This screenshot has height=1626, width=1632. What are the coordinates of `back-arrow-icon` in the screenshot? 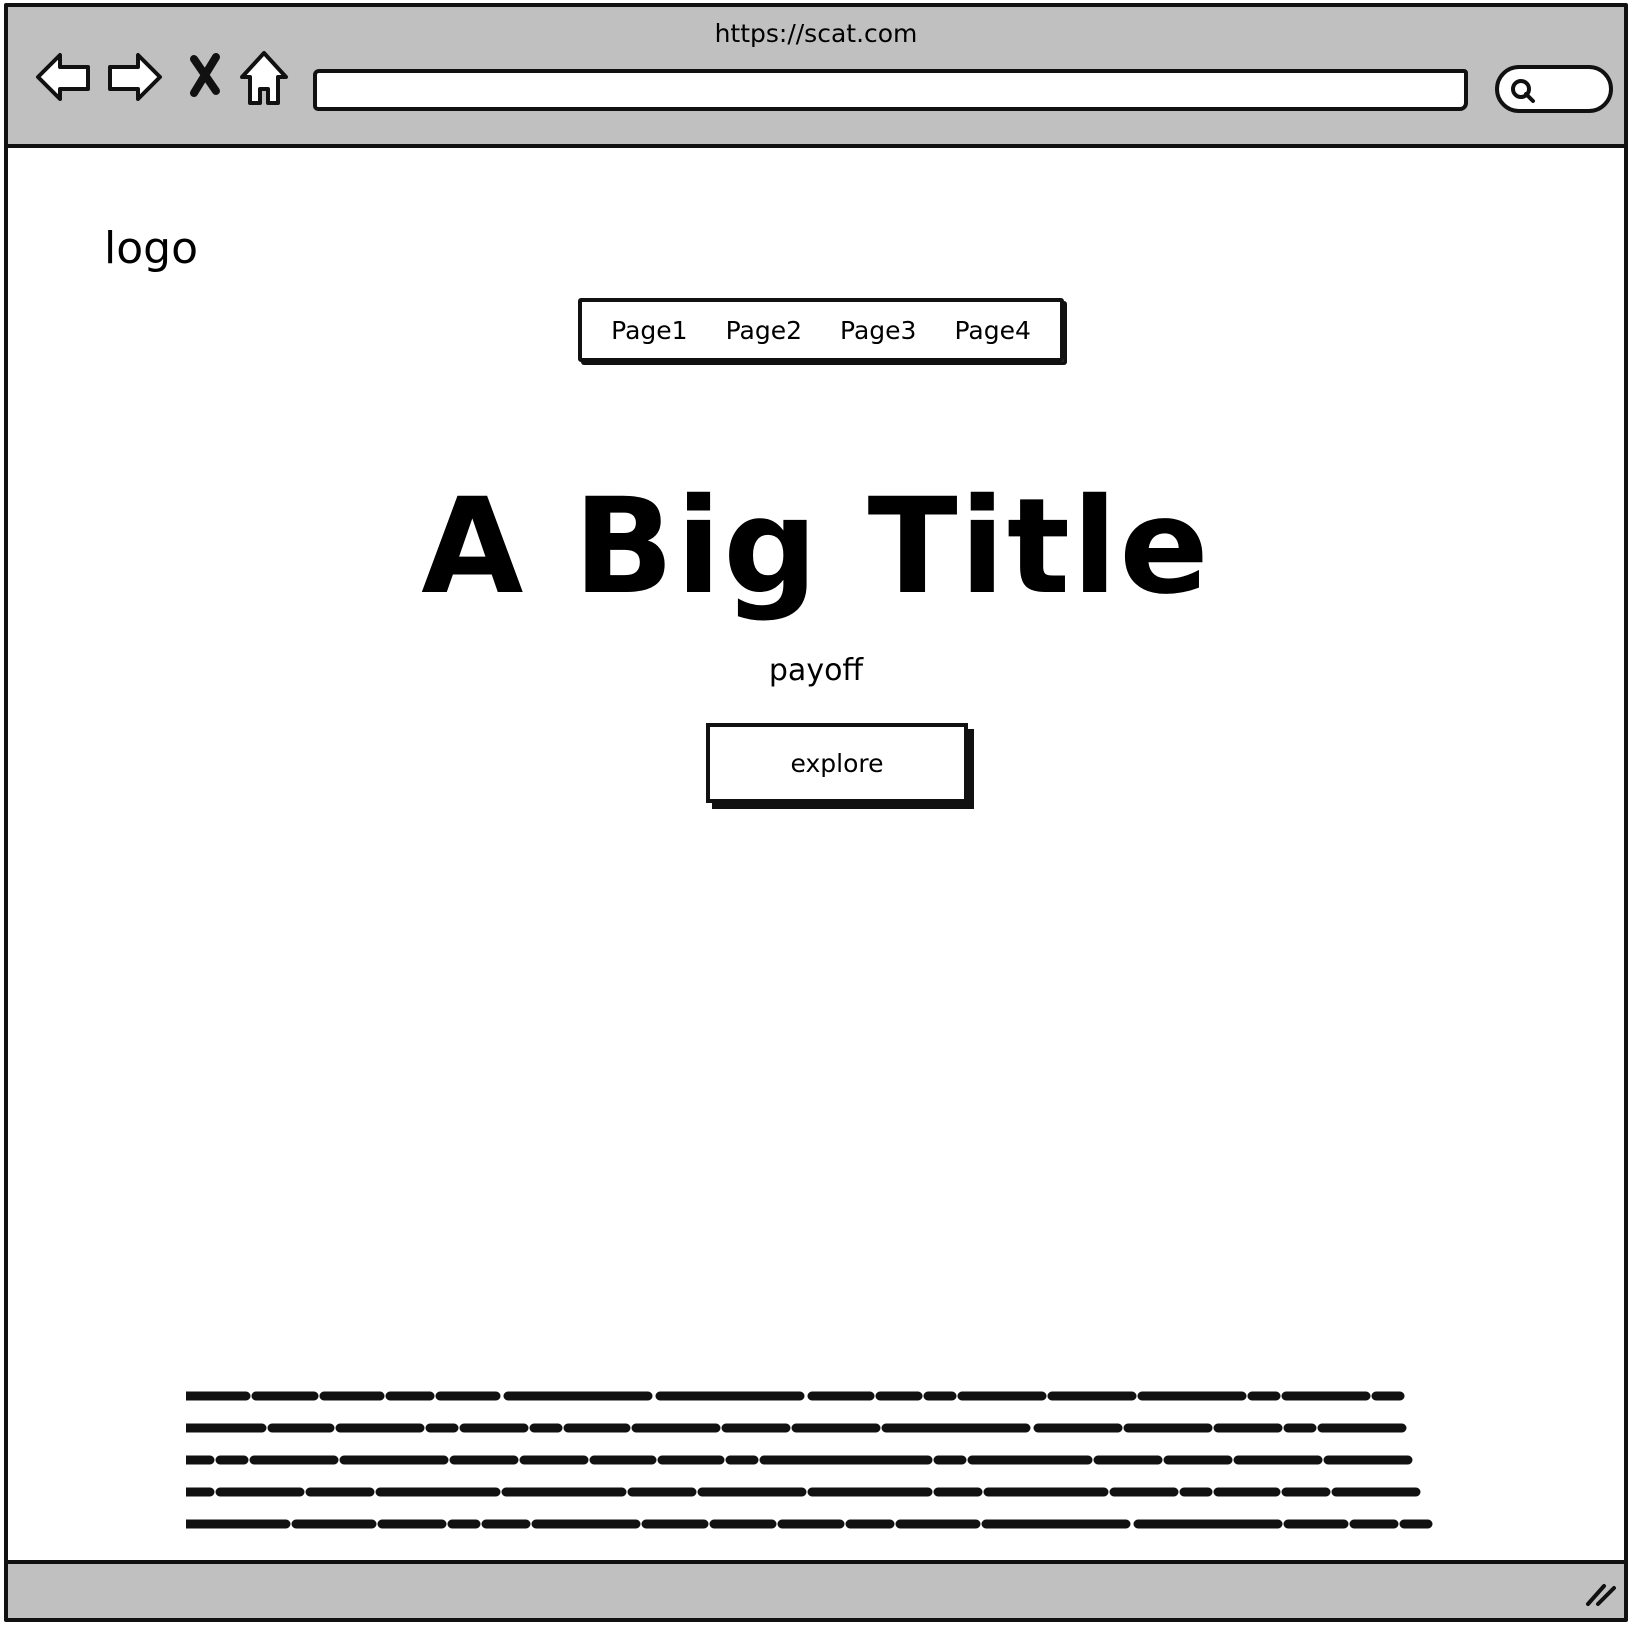 It's located at (64, 77).